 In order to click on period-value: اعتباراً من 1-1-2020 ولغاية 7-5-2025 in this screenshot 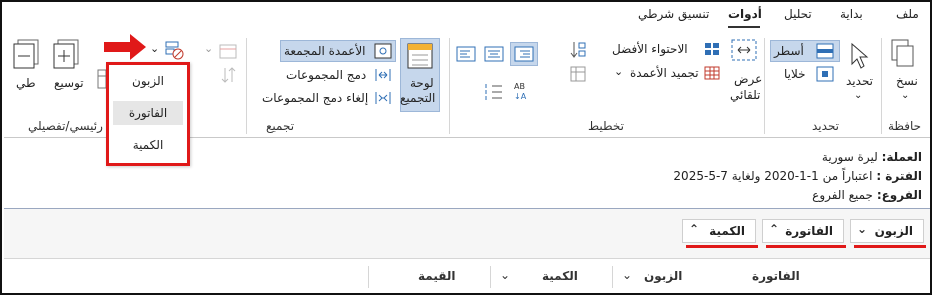, I will do `click(773, 176)`.